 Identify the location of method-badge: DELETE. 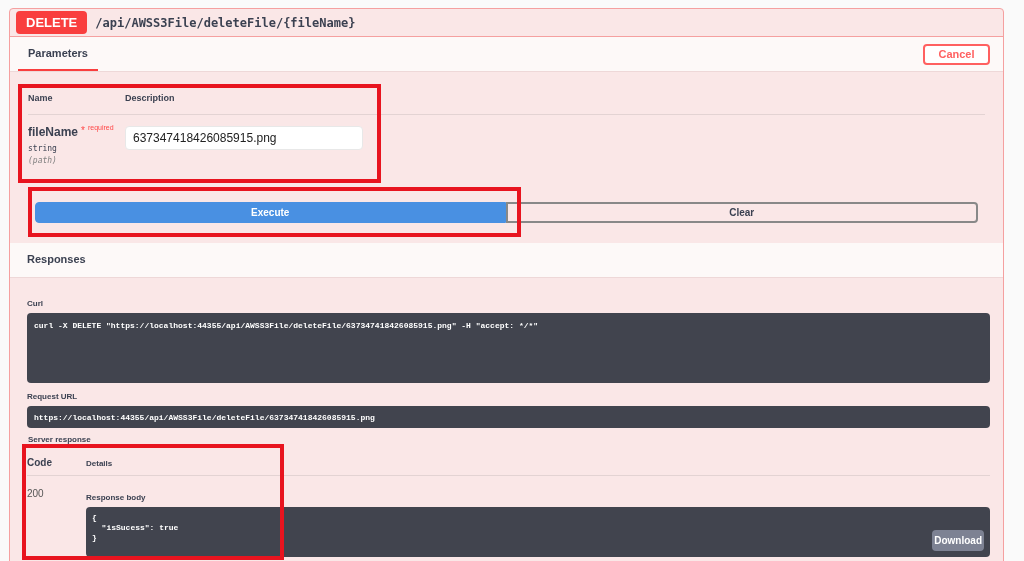
(52, 22).